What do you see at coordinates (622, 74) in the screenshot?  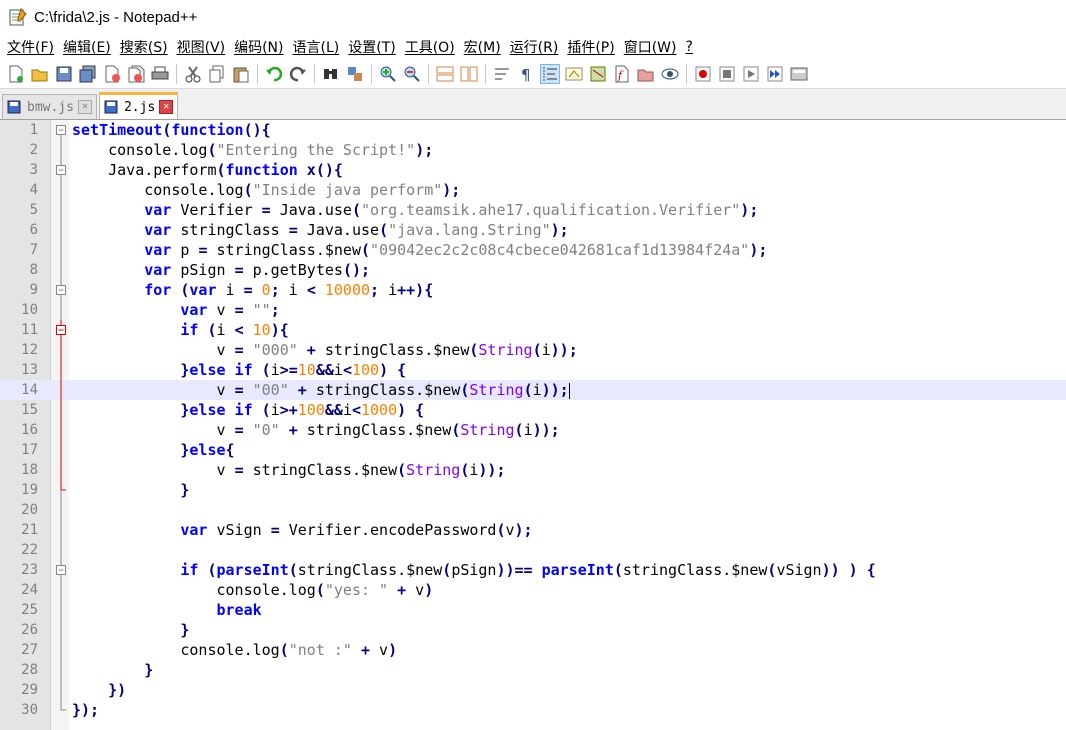 I see `function-list-icon: f` at bounding box center [622, 74].